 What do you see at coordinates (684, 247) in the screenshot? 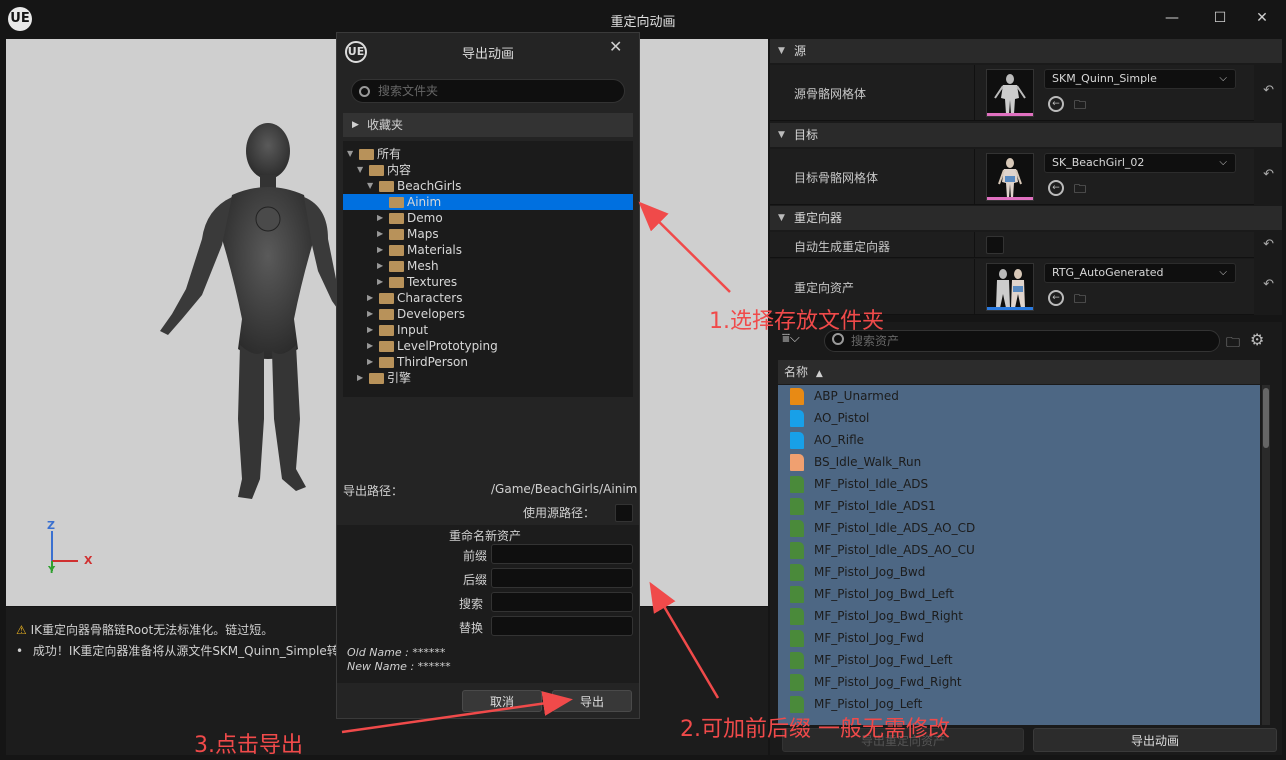
I see `arrow-step1` at bounding box center [684, 247].